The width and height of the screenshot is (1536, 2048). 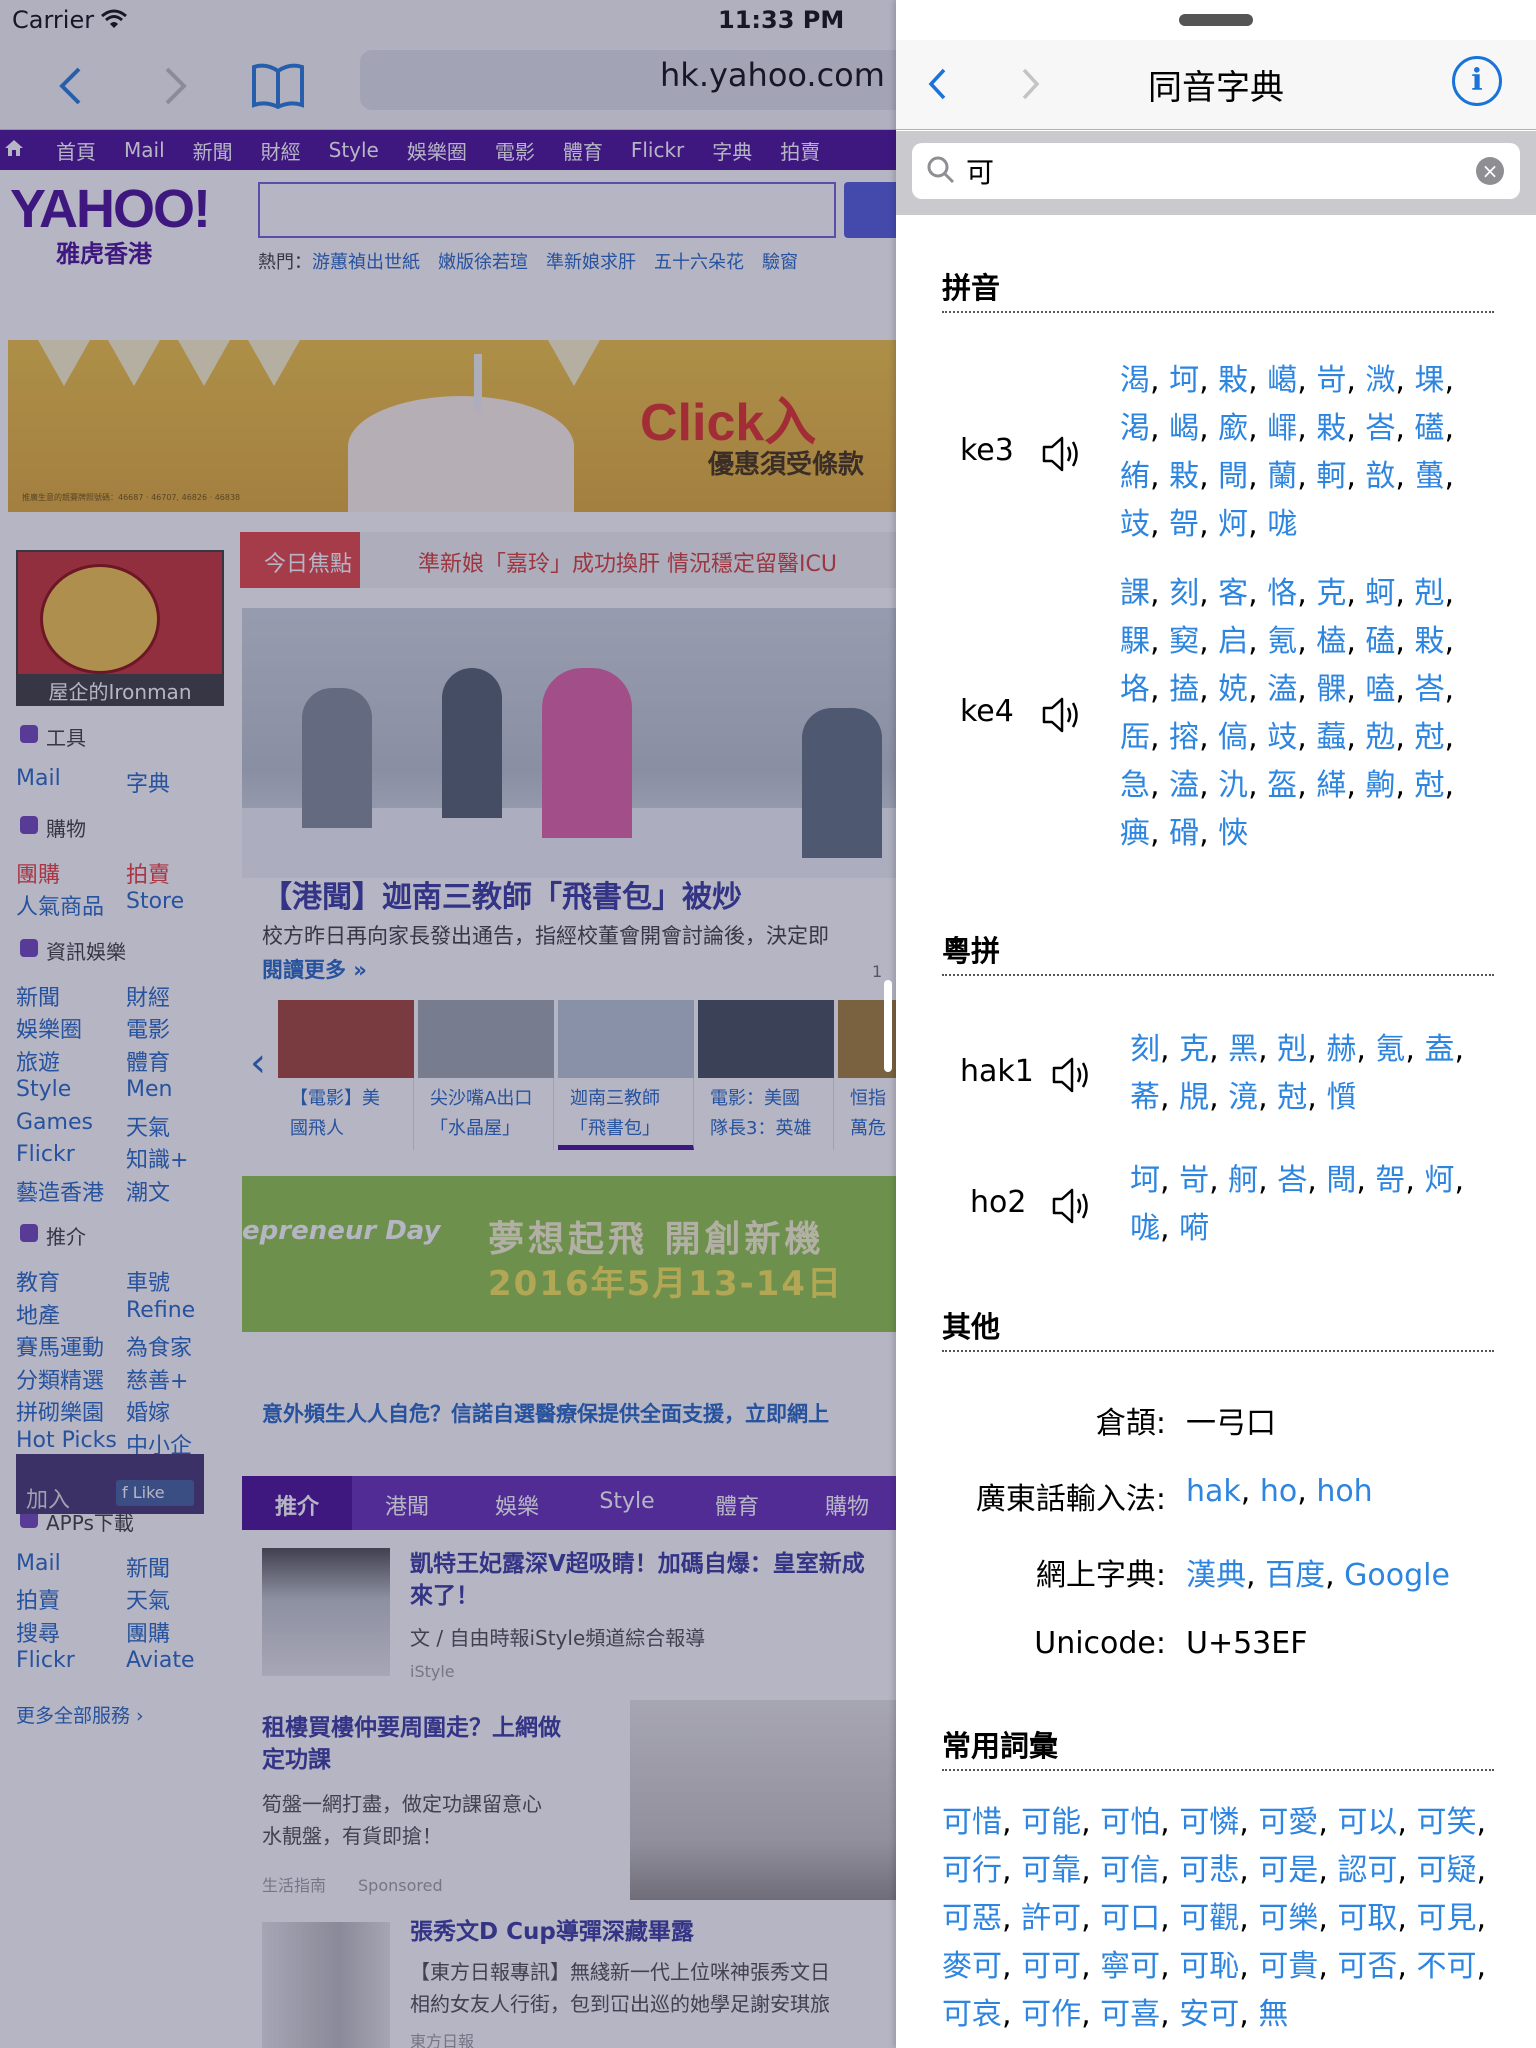 I want to click on homophone-link: 磆, so click(x=1184, y=833).